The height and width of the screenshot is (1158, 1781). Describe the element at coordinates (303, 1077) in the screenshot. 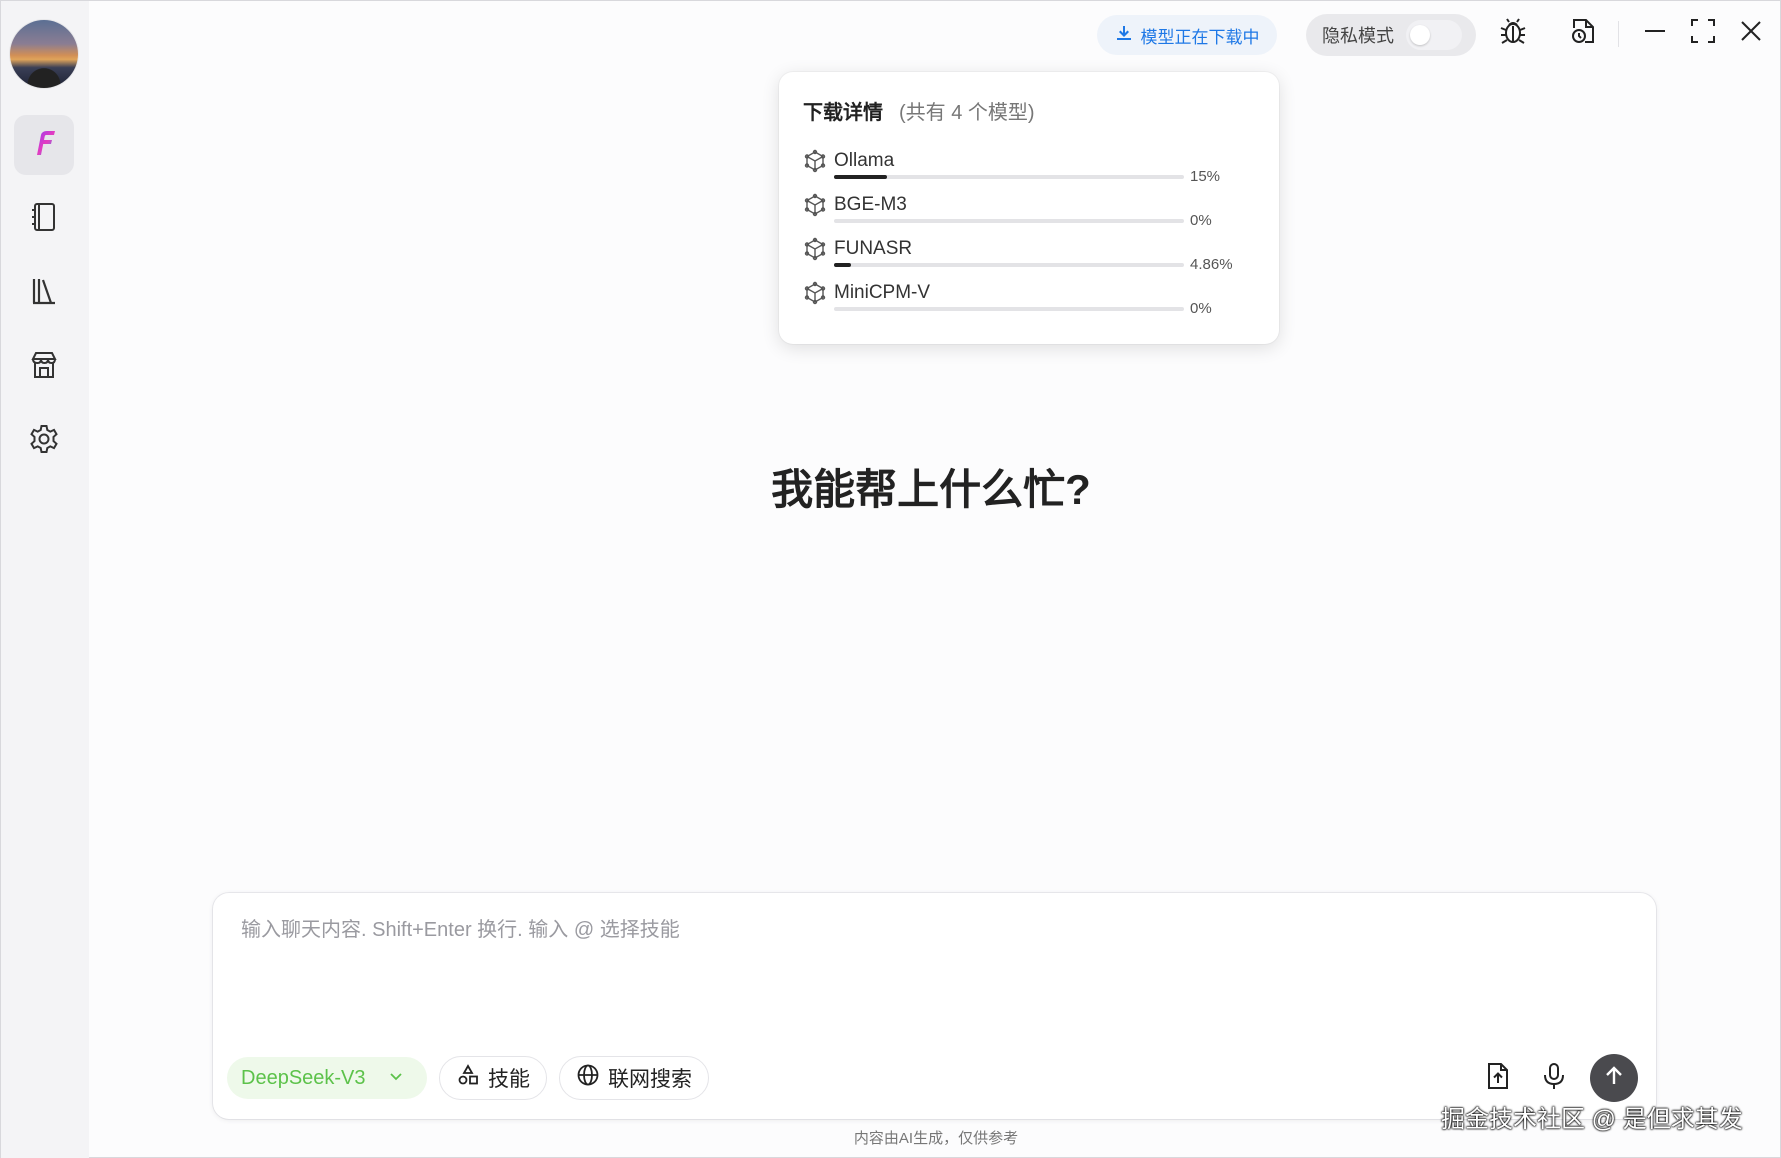

I see `model-selector-label: DeepSeek-V3` at that location.